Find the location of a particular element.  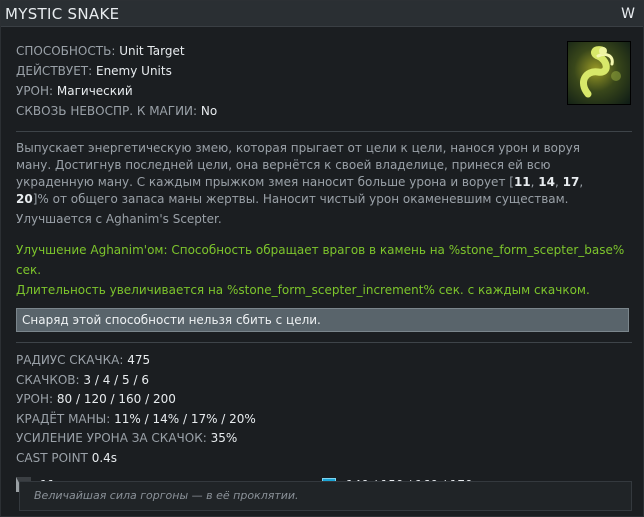

steal-value: 17 is located at coordinates (571, 182).